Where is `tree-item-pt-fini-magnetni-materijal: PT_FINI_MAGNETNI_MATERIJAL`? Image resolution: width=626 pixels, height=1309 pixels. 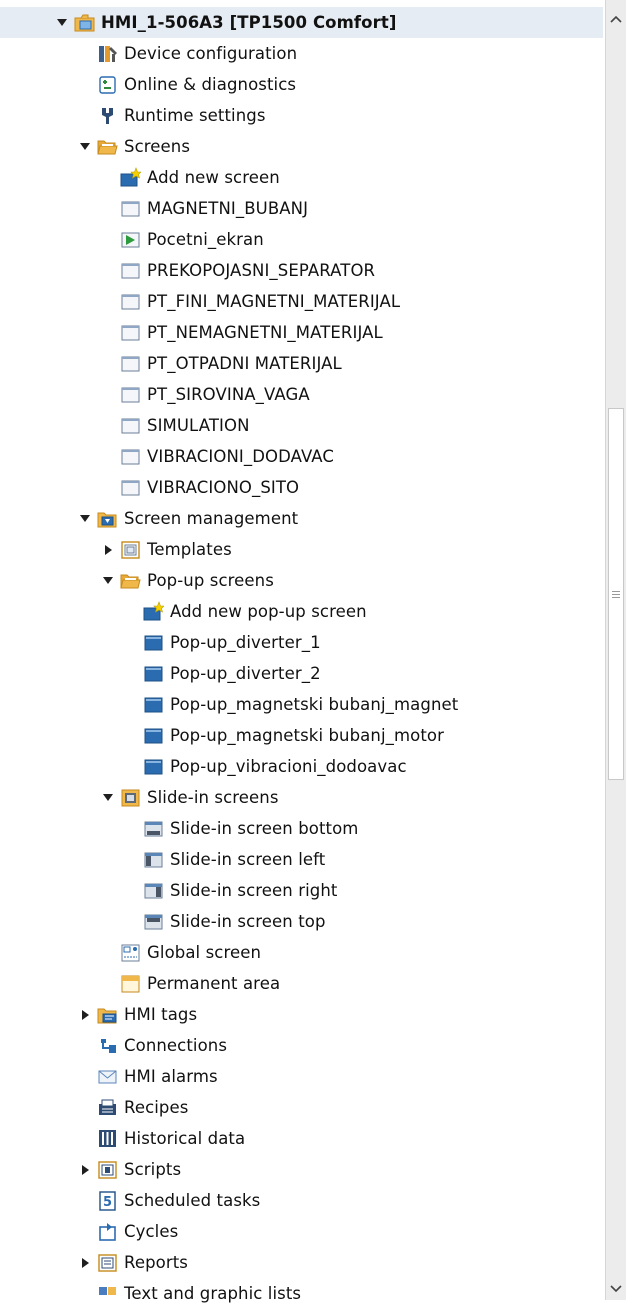
tree-item-pt-fini-magnetni-materijal: PT_FINI_MAGNETNI_MATERIJAL is located at coordinates (301, 301).